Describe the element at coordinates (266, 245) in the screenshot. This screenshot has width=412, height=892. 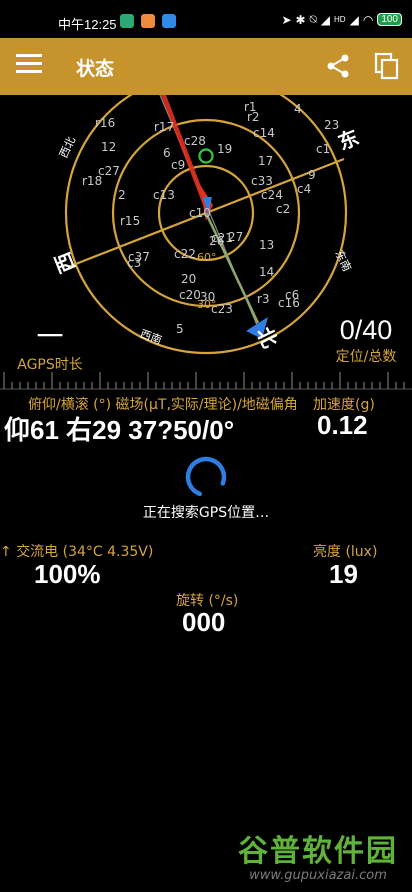
I see `satellite-label: 13` at that location.